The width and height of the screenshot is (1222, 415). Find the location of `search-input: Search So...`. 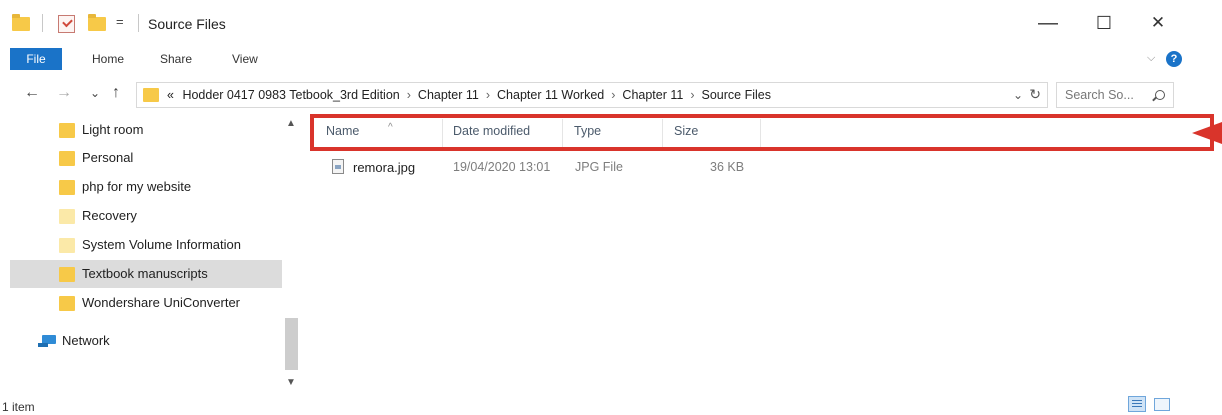

search-input: Search So... is located at coordinates (1115, 95).